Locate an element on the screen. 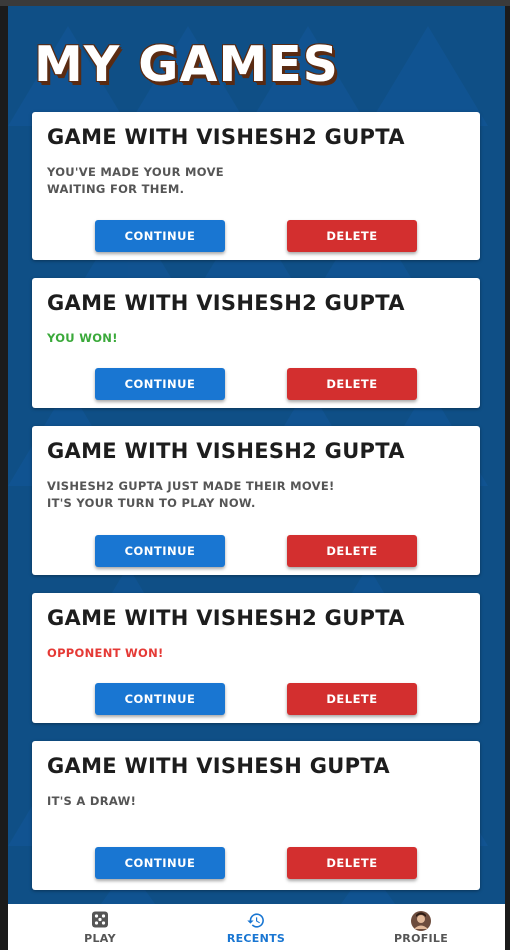 This screenshot has height=950, width=510. game-status-message: OPPONENT WON! is located at coordinates (105, 653).